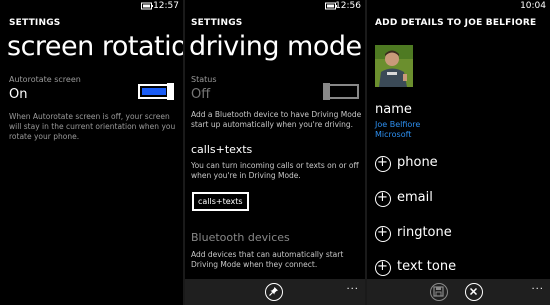  What do you see at coordinates (18, 94) in the screenshot?
I see `autorotate-value: On` at bounding box center [18, 94].